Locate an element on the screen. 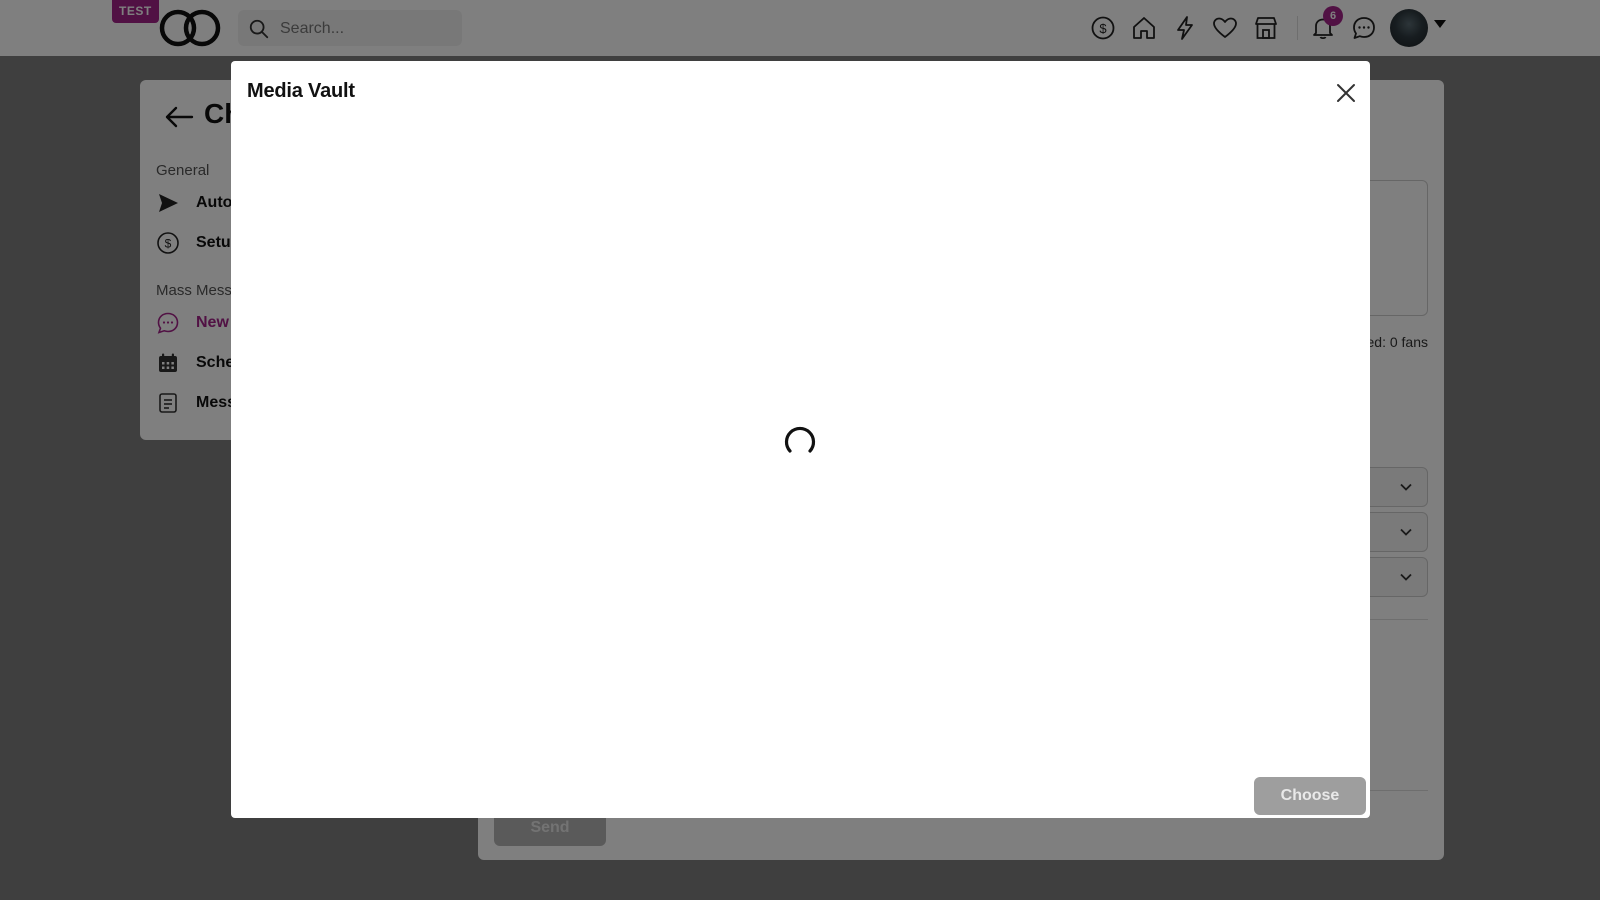  choose-button: Choose is located at coordinates (1310, 796).